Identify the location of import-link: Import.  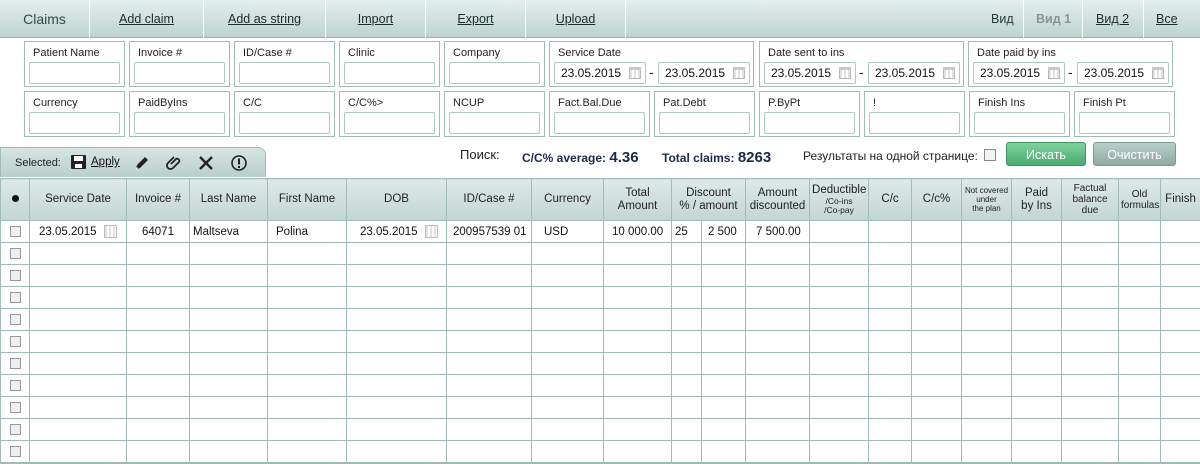
(376, 19).